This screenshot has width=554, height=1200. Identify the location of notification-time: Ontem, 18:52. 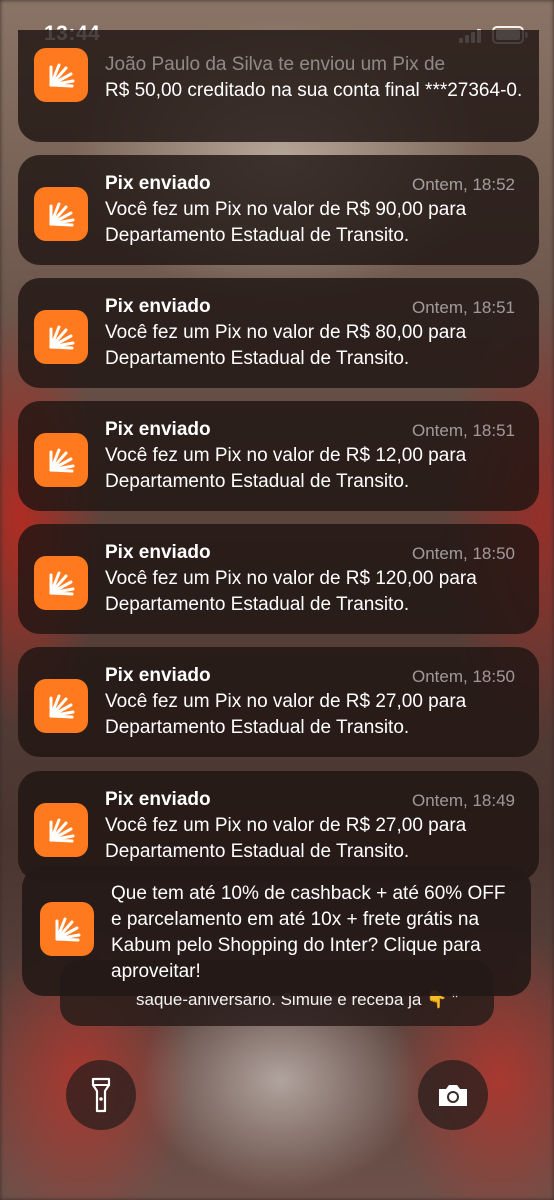
(463, 184).